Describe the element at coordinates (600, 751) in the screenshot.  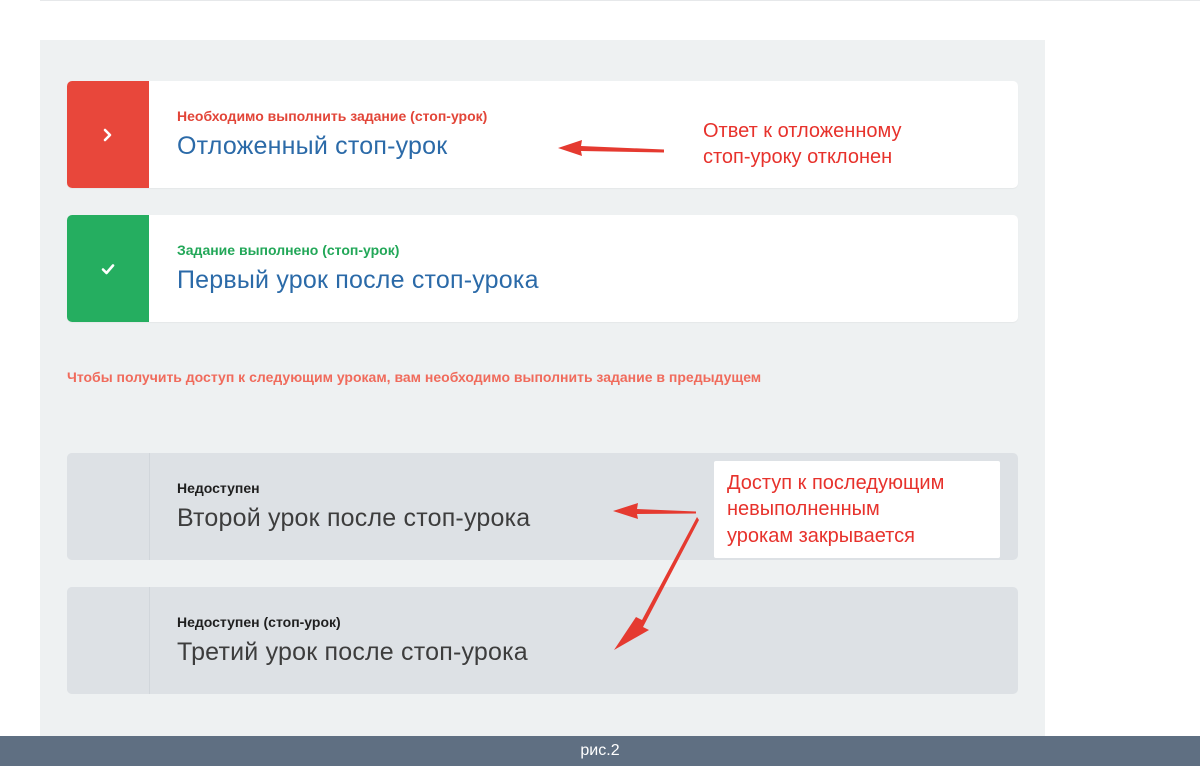
I see `figure-caption: рис.2` at that location.